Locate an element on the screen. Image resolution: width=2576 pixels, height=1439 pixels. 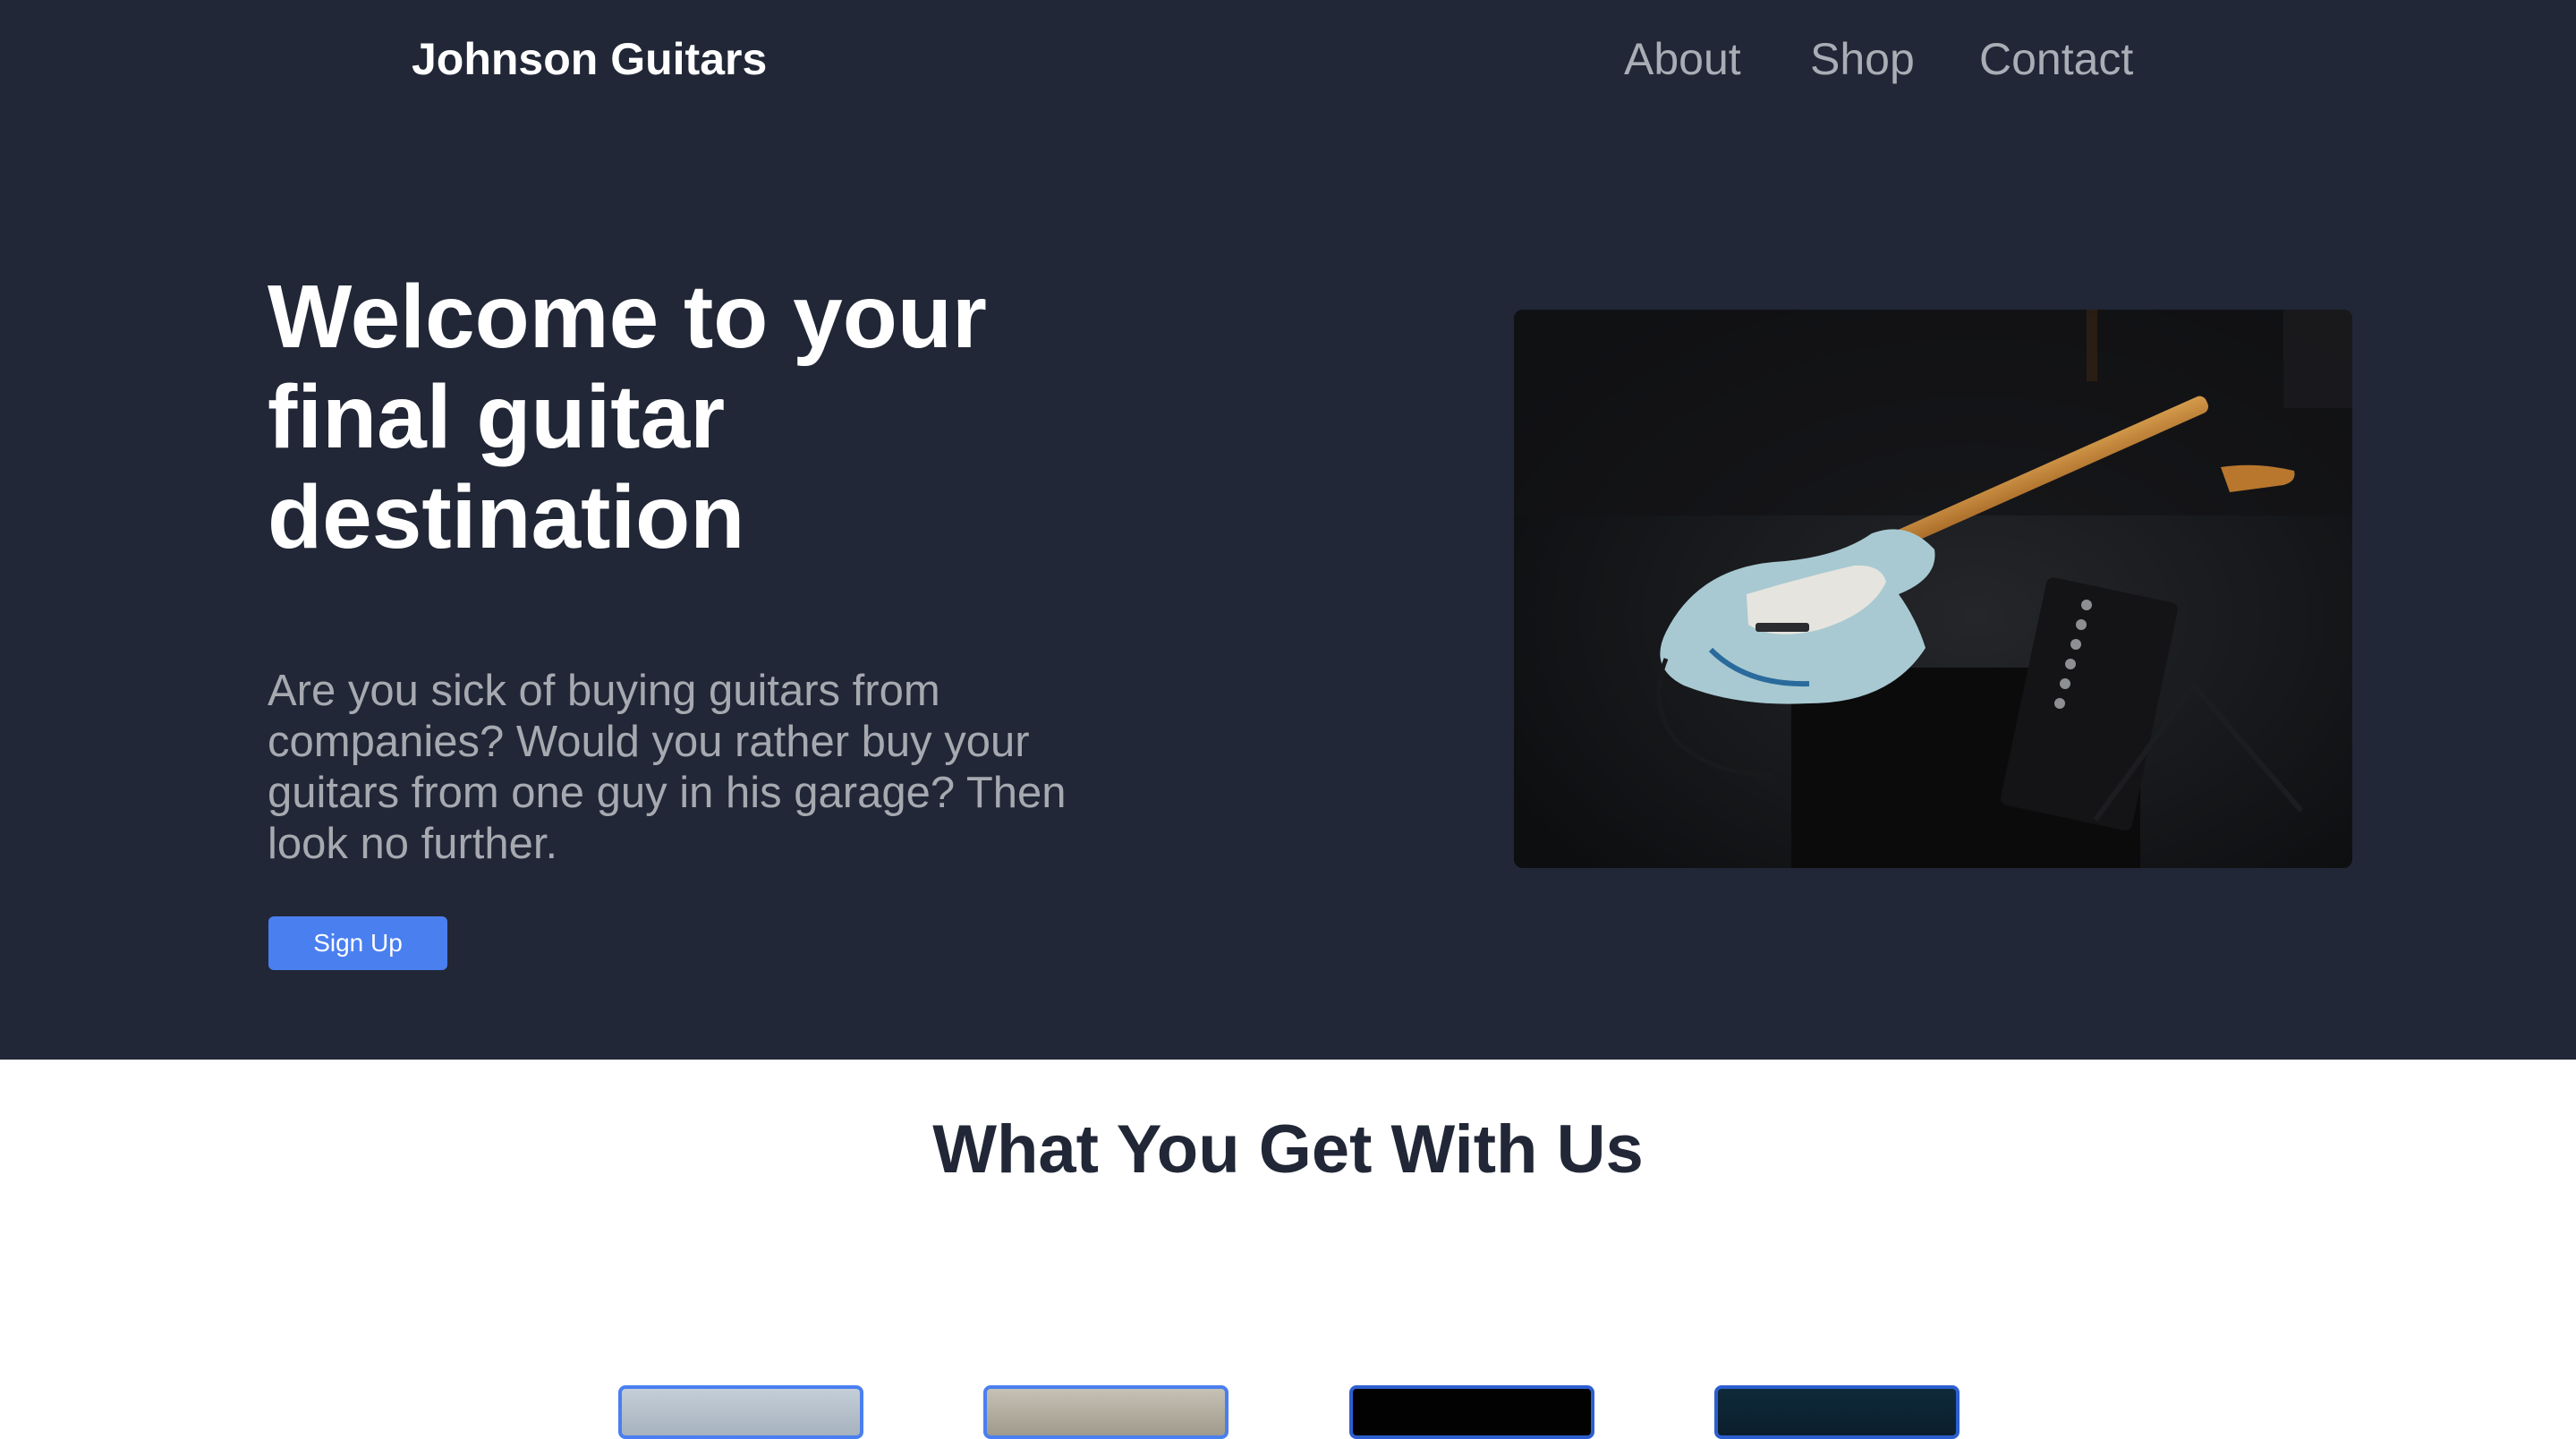
hero-title: Welcome to your final guitar destination is located at coordinates (627, 417).